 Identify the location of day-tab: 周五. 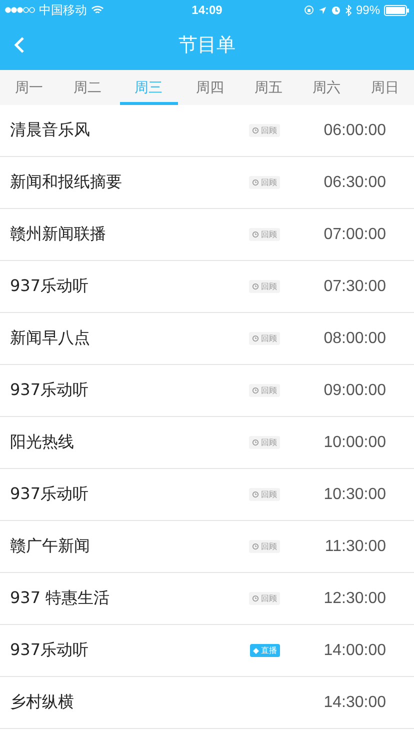
(268, 87).